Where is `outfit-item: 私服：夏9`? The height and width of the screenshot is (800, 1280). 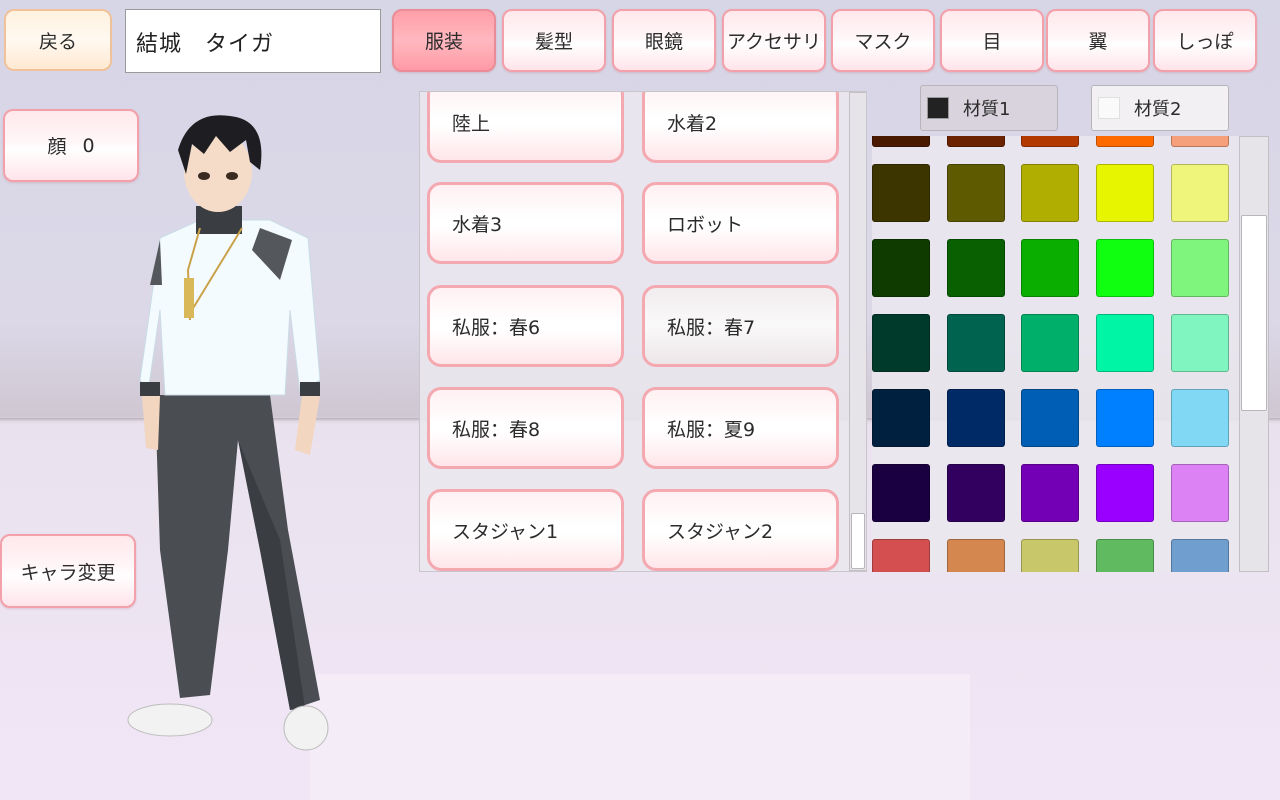
outfit-item: 私服：夏9 is located at coordinates (740, 428).